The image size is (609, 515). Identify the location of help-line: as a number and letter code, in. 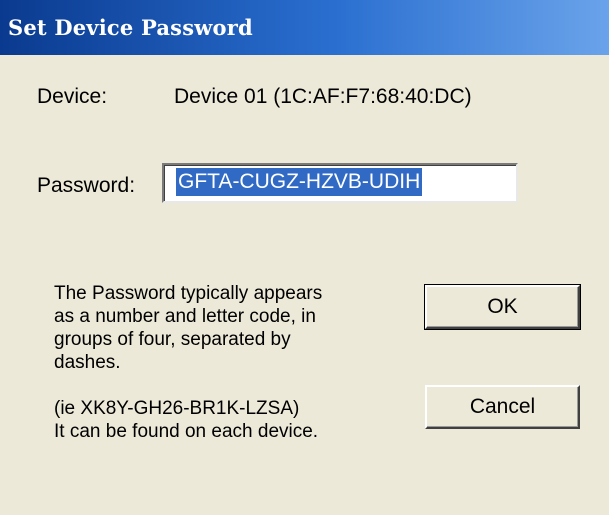
(185, 316).